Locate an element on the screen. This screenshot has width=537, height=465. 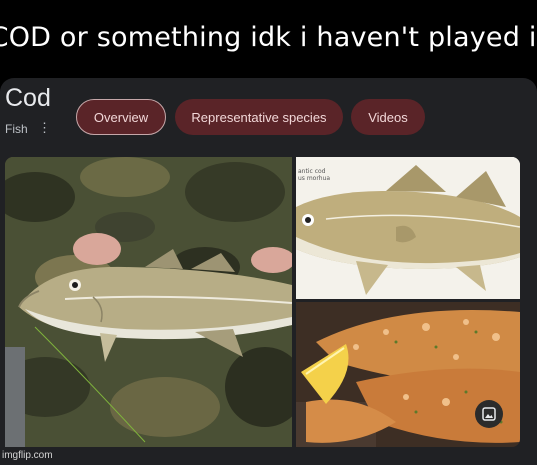
imgflip-watermark: imgflip.com is located at coordinates (27, 455).